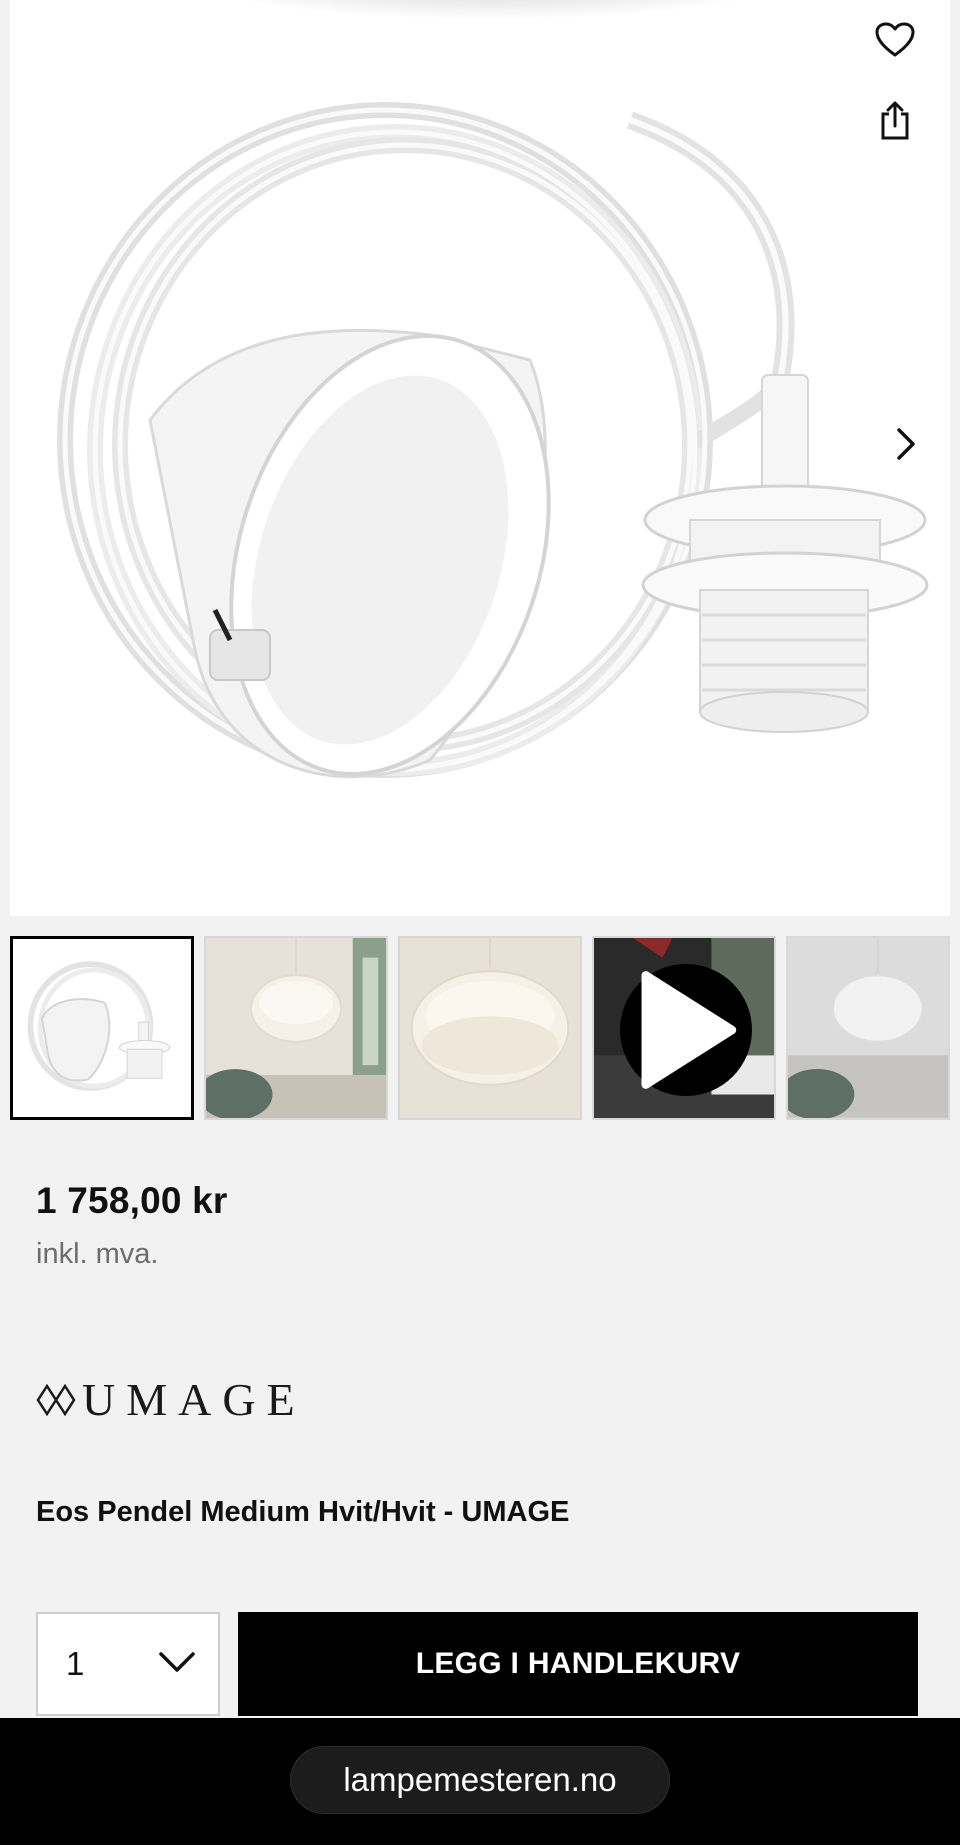 This screenshot has height=1845, width=960. I want to click on thumbnail-pendant-room, so click(296, 1028).